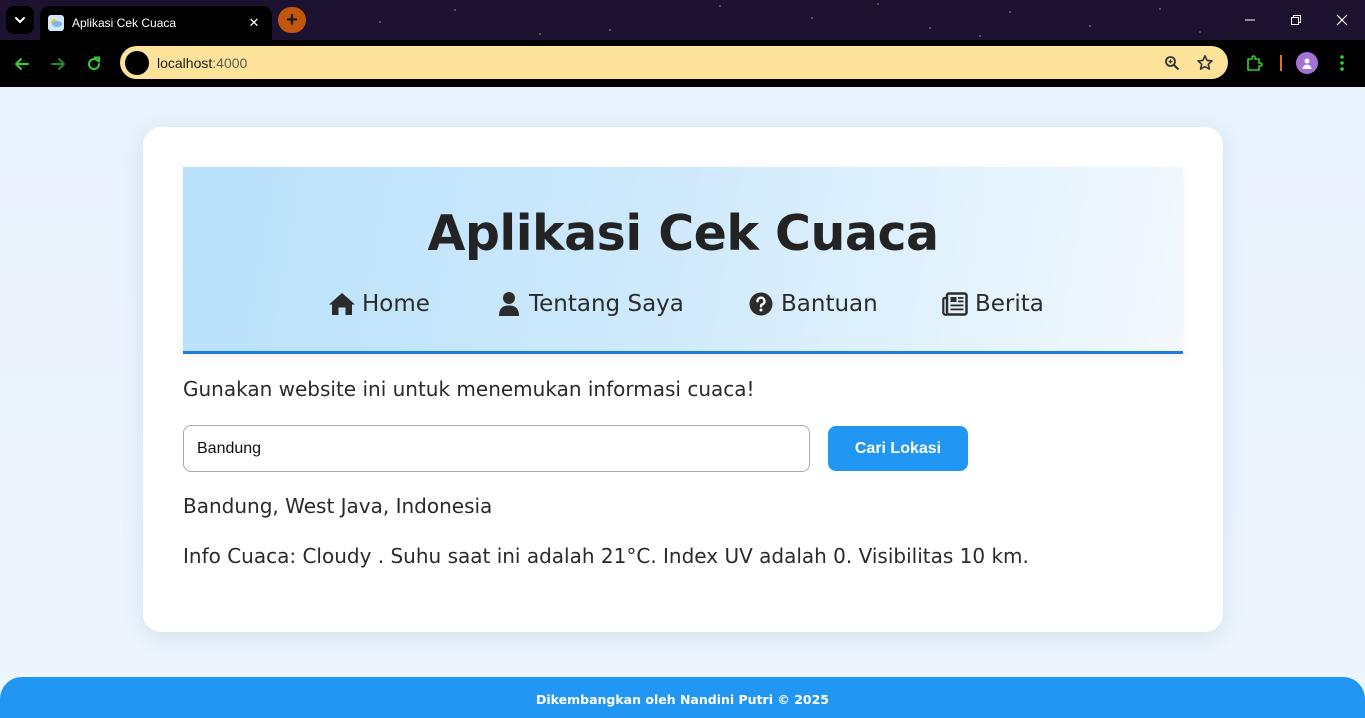  I want to click on user-icon, so click(509, 304).